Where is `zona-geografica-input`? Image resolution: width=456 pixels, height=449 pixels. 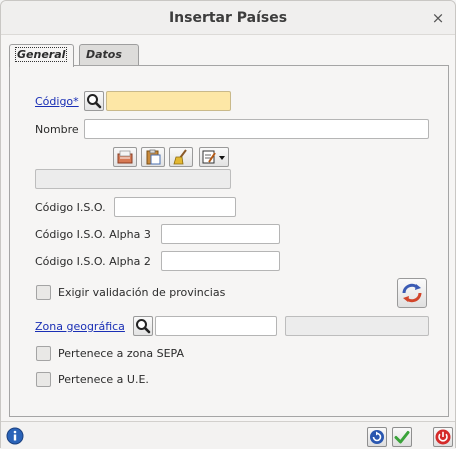
zona-geografica-input is located at coordinates (216, 326).